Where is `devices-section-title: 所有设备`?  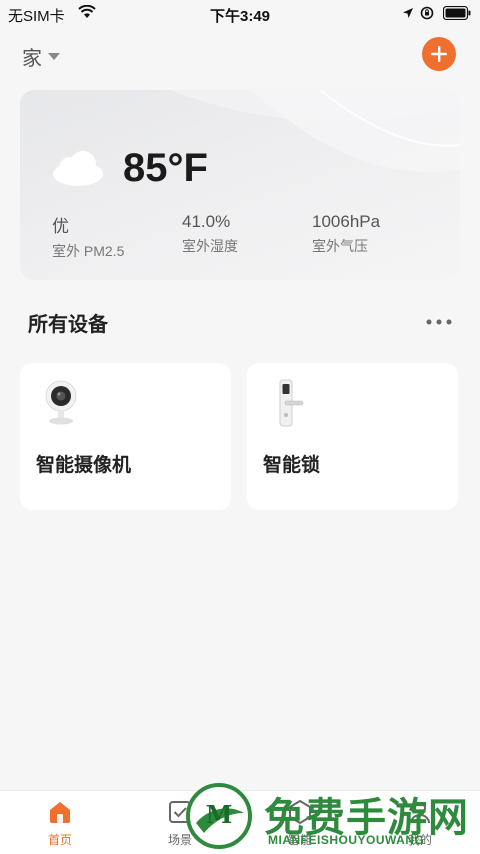 devices-section-title: 所有设备 is located at coordinates (68, 325).